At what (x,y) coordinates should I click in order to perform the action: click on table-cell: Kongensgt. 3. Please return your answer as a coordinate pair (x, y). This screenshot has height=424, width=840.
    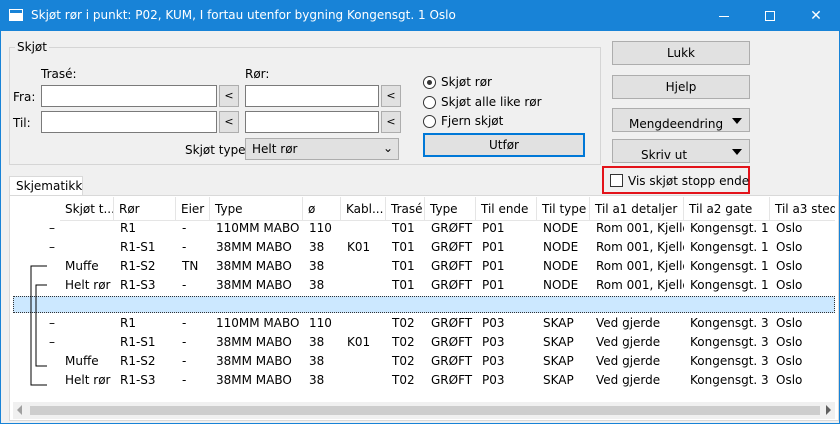
    Looking at the image, I should click on (729, 380).